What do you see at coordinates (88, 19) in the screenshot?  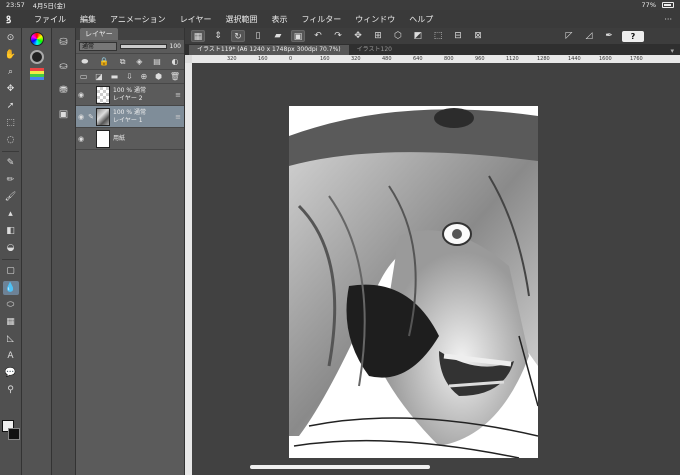 I see `menu-edit: 編集` at bounding box center [88, 19].